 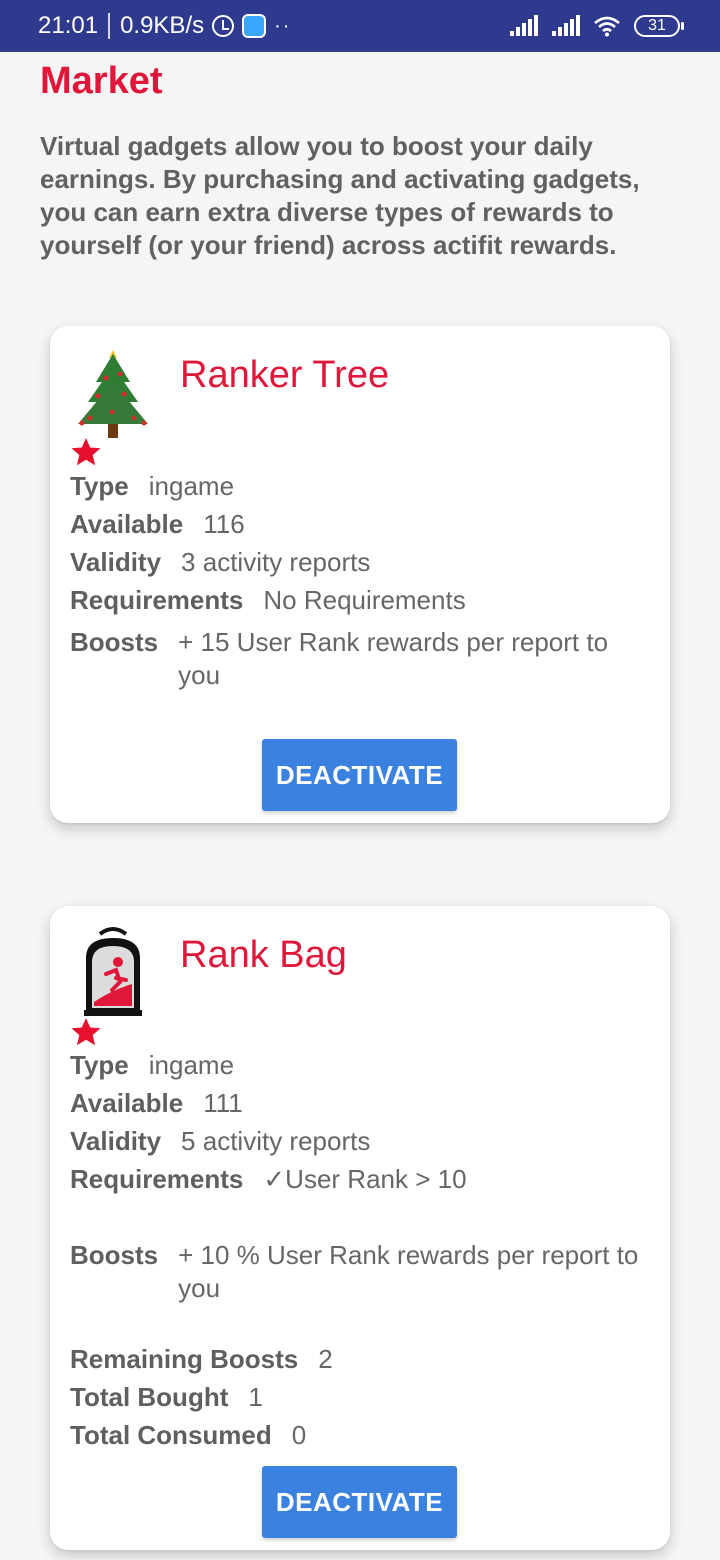 What do you see at coordinates (524, 25) in the screenshot?
I see `signal-icon` at bounding box center [524, 25].